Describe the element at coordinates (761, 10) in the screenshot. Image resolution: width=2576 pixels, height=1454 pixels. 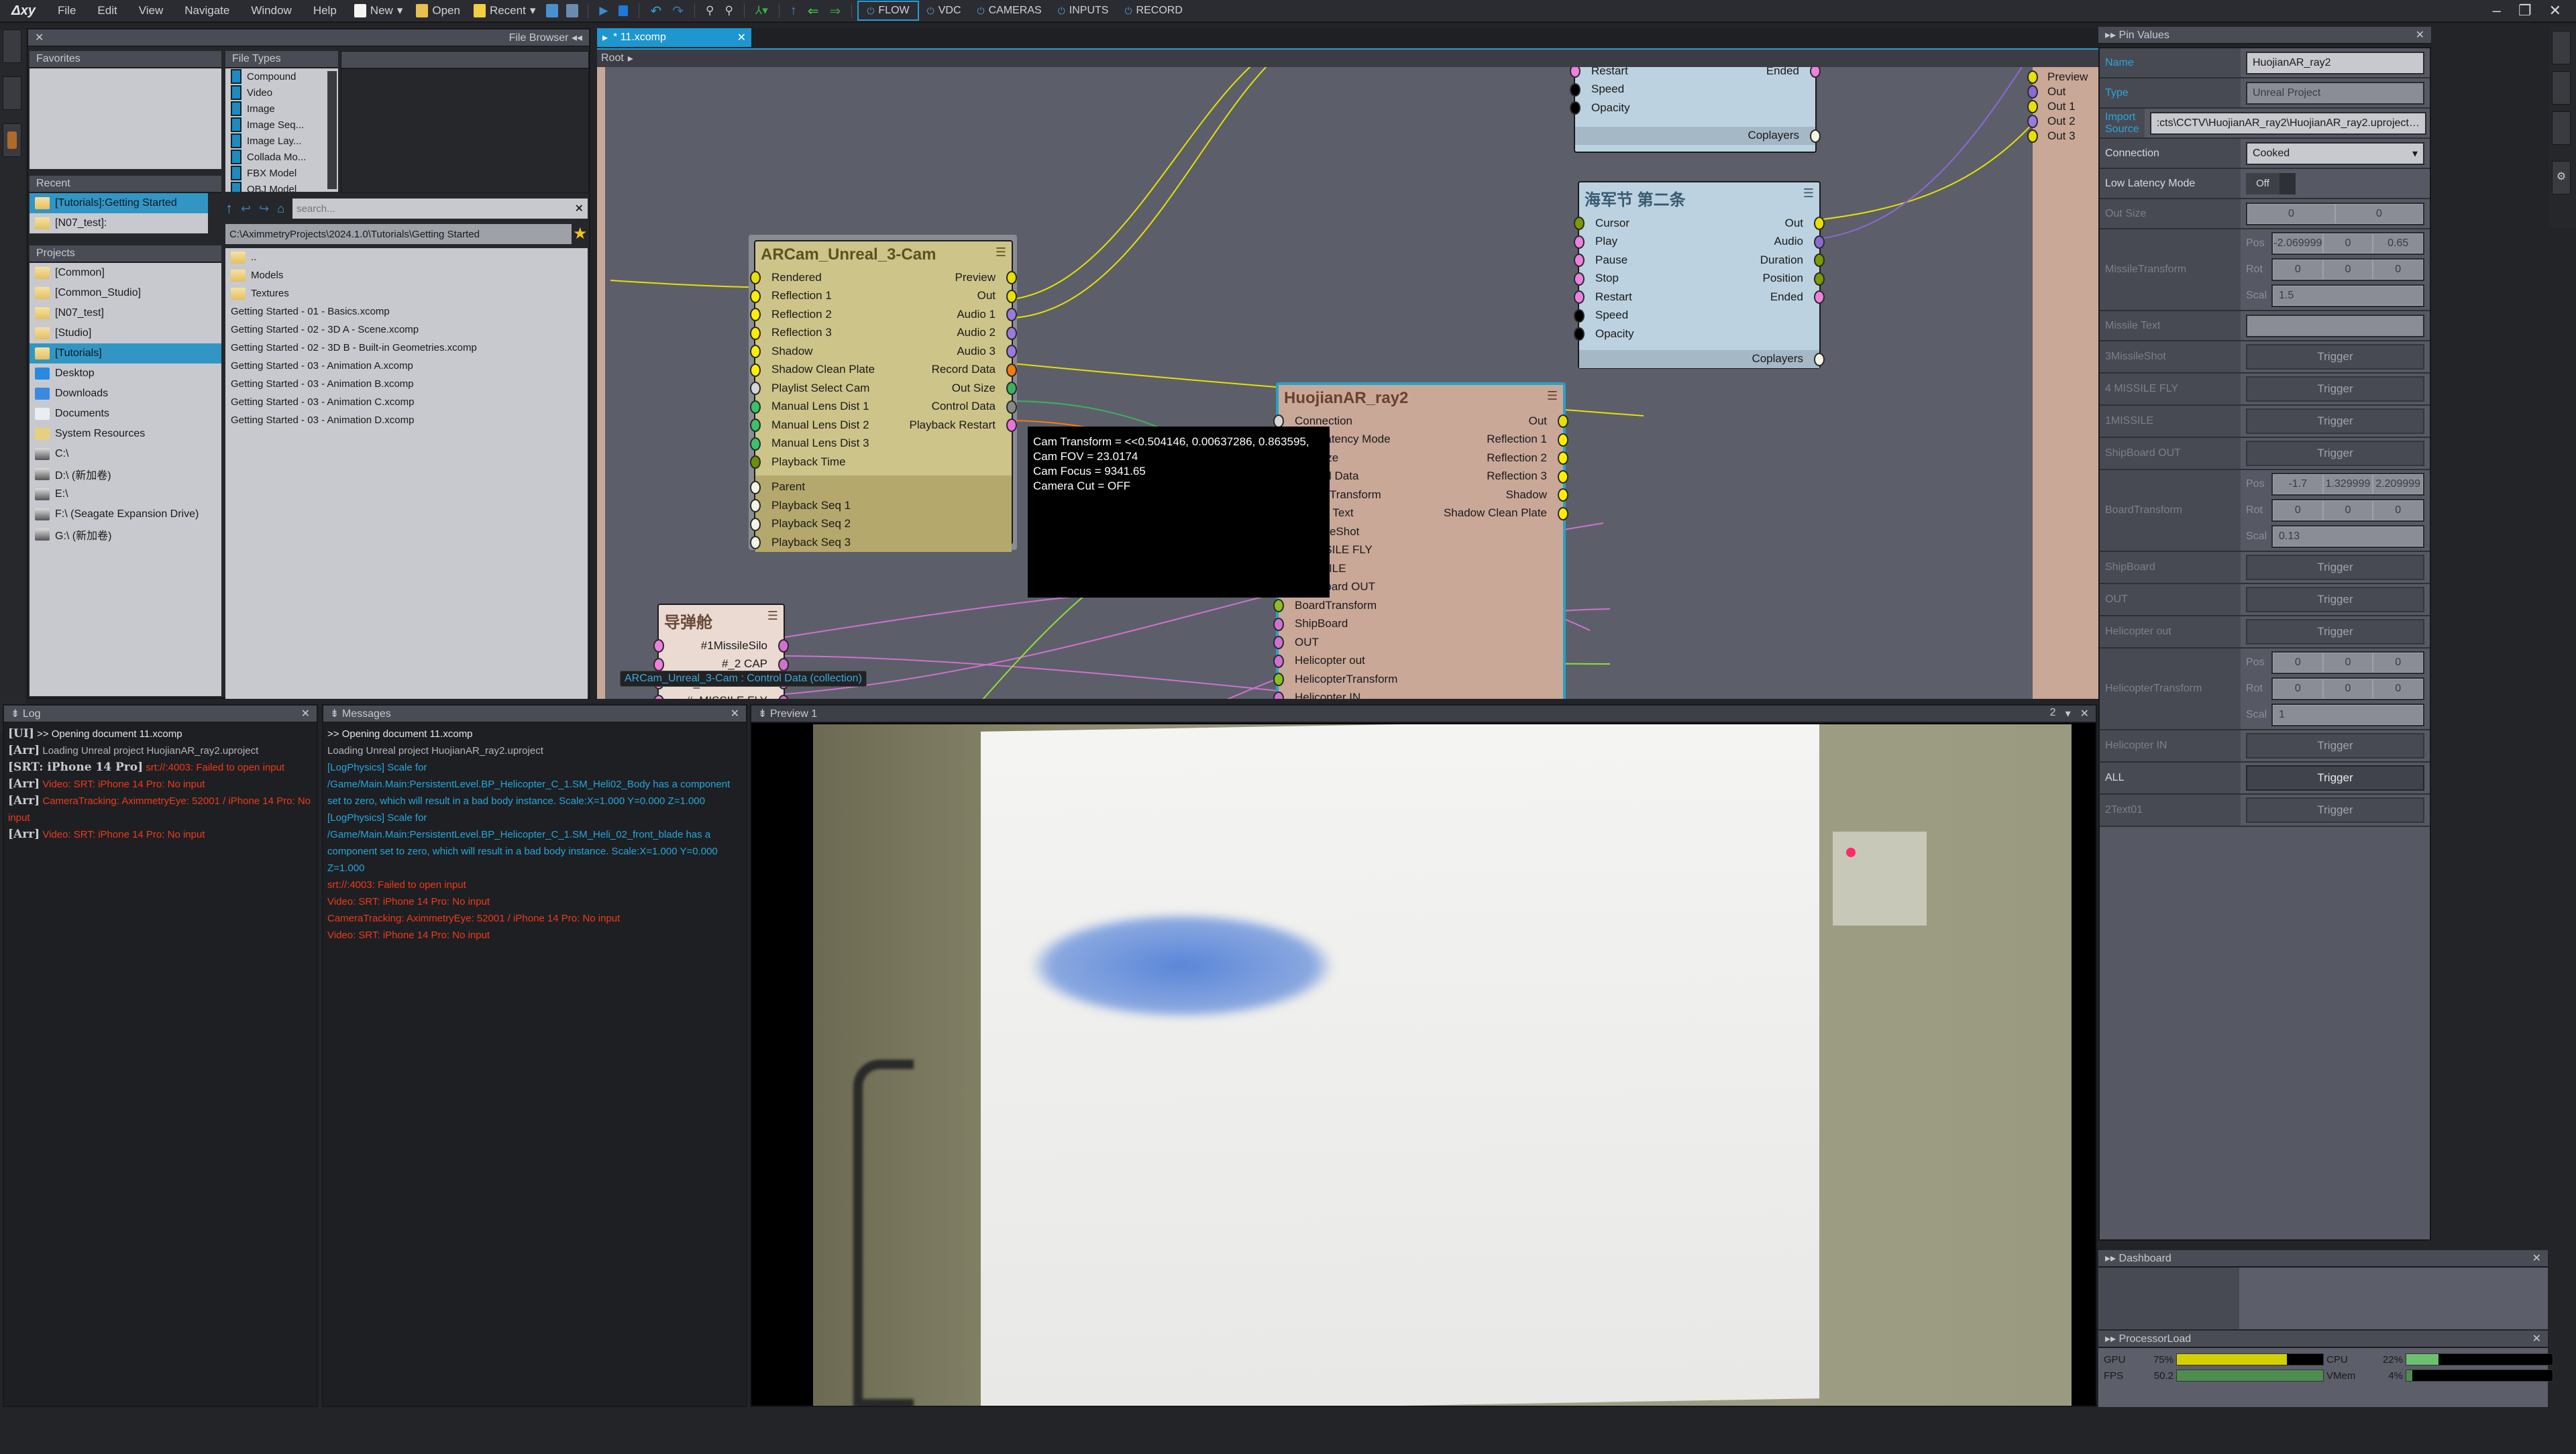
I see `axis-icon: ⅄▾` at that location.